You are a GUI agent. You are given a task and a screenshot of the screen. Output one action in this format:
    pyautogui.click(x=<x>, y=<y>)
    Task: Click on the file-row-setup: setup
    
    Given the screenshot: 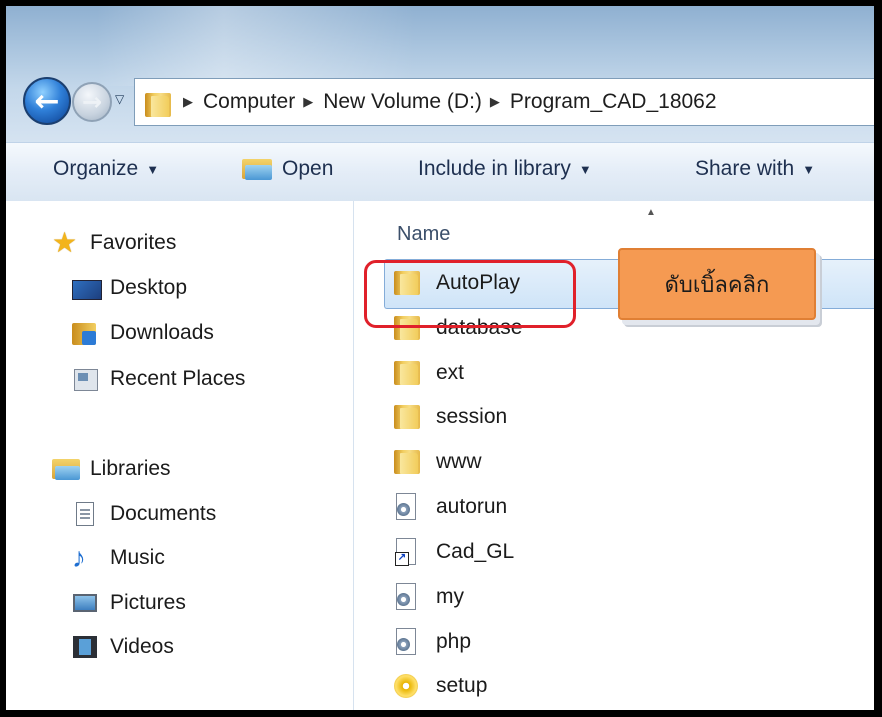 What is the action you would take?
    pyautogui.click(x=439, y=686)
    